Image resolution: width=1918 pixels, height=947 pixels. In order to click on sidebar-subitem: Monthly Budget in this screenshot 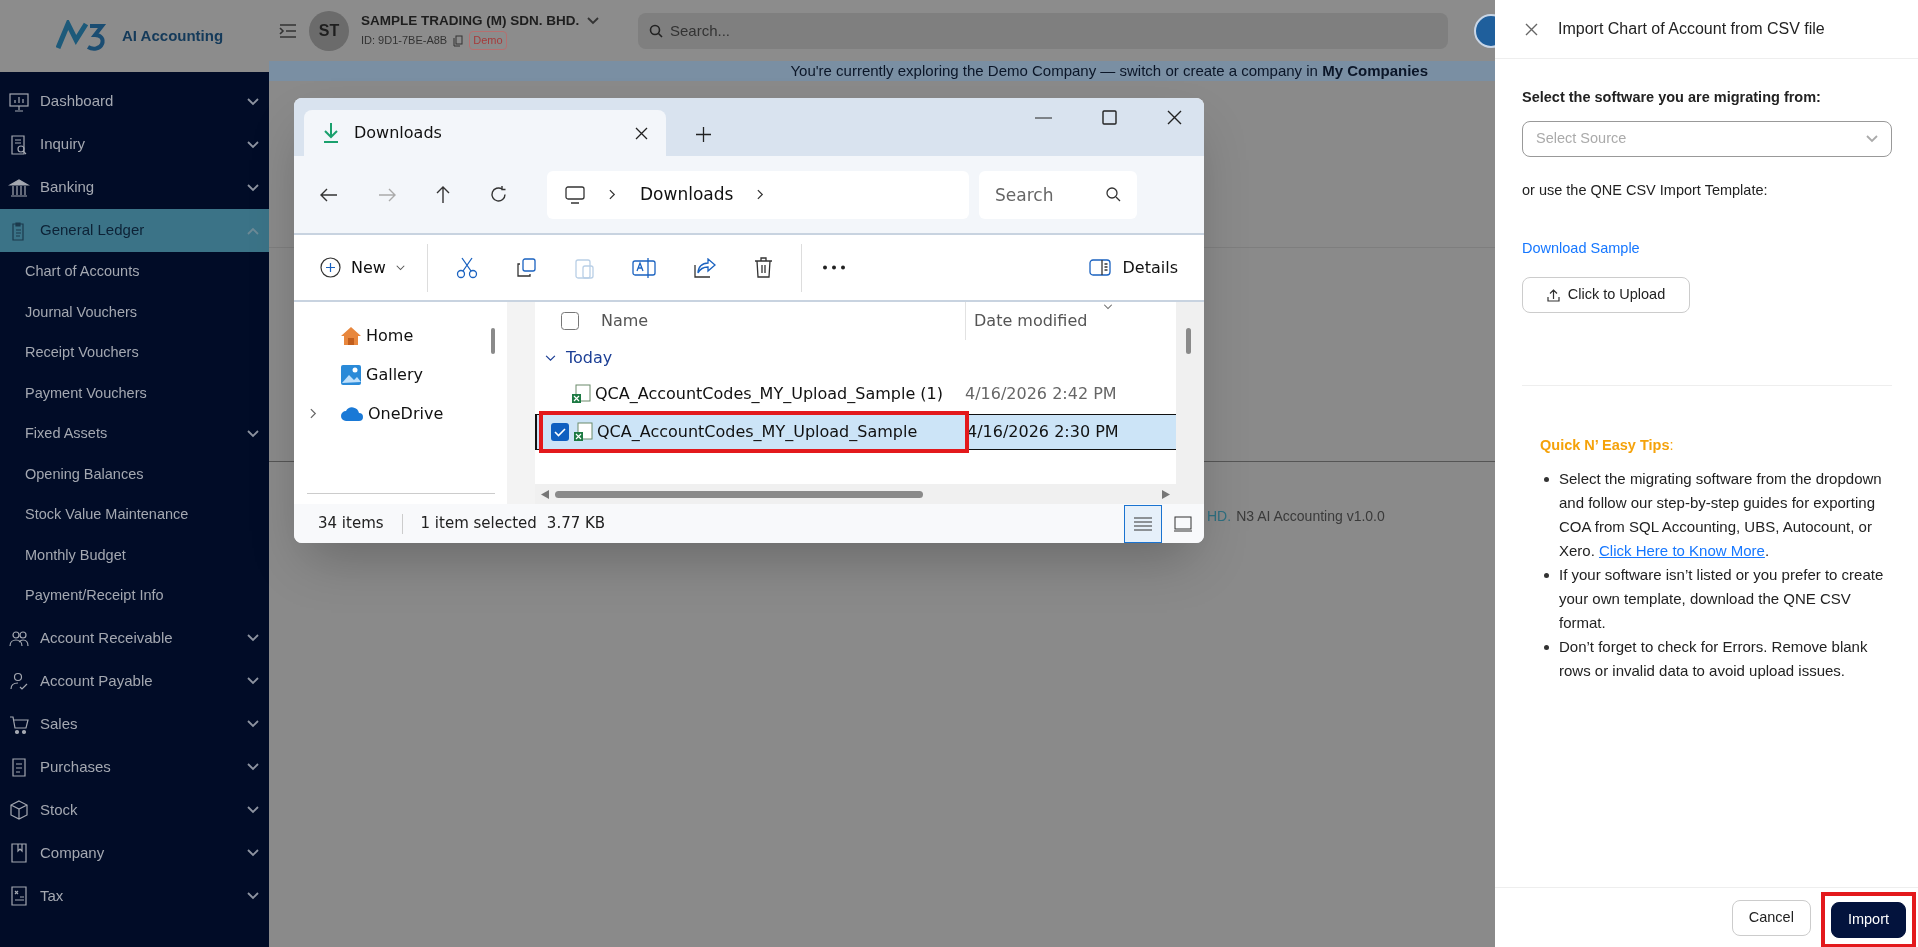, I will do `click(134, 555)`.